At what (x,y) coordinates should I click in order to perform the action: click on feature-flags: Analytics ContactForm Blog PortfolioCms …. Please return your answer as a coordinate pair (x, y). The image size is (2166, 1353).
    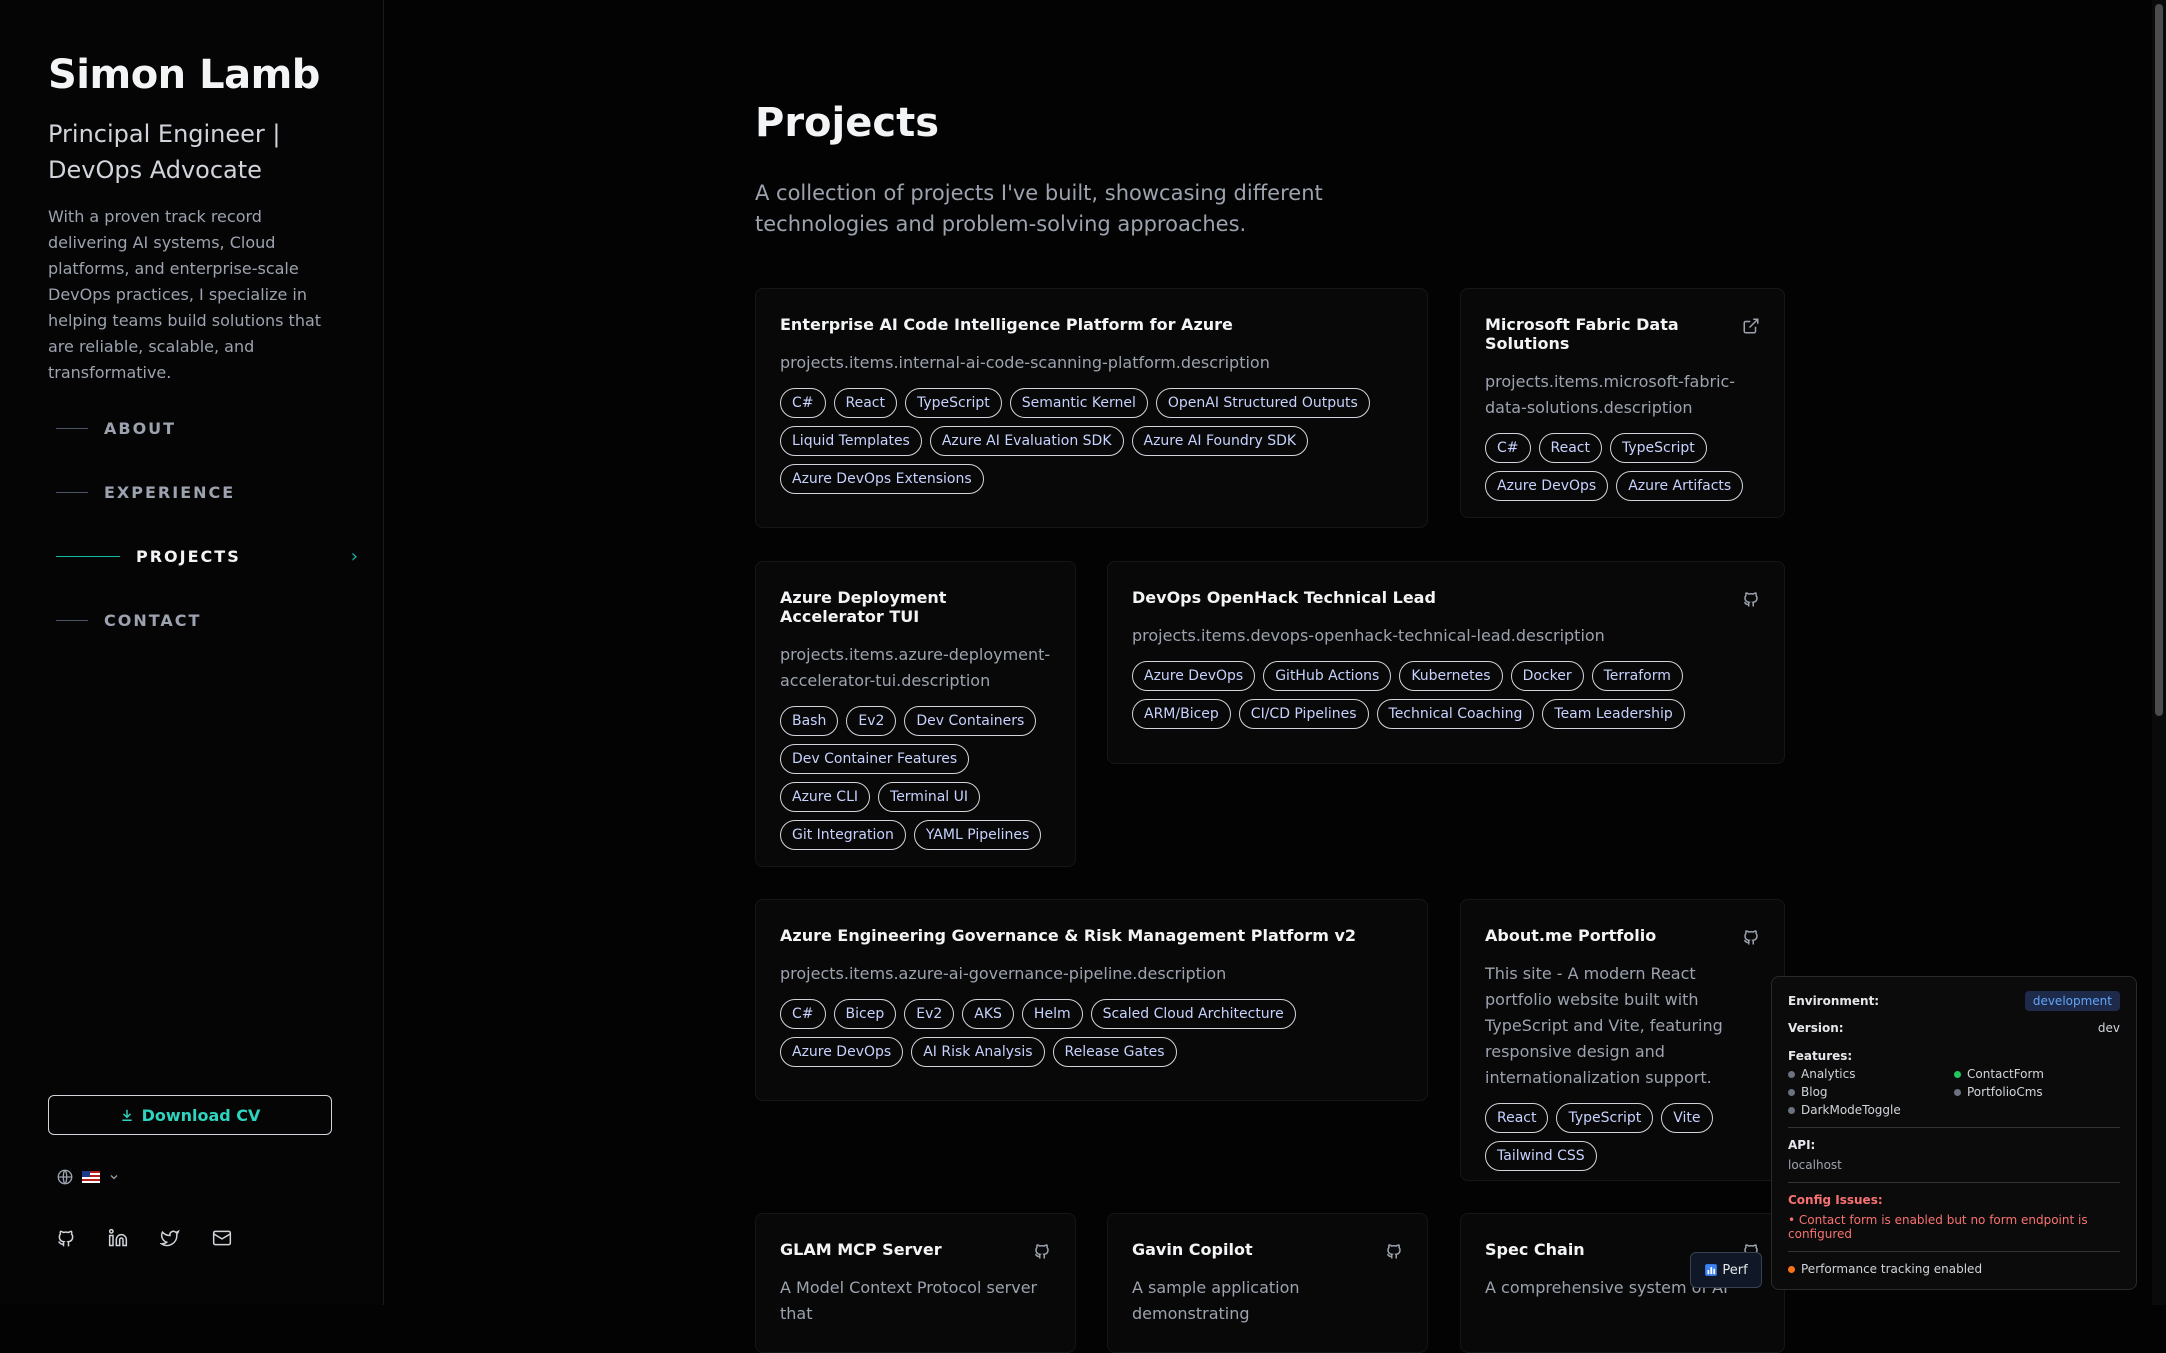
    Looking at the image, I should click on (1954, 1092).